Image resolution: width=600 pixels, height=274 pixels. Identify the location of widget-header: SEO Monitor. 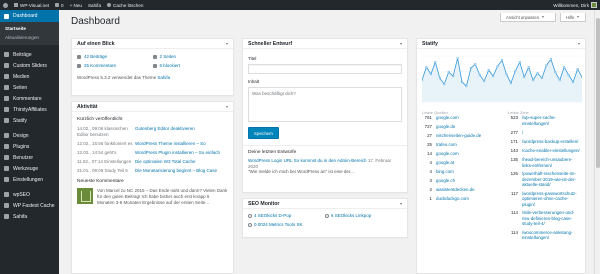
(325, 204).